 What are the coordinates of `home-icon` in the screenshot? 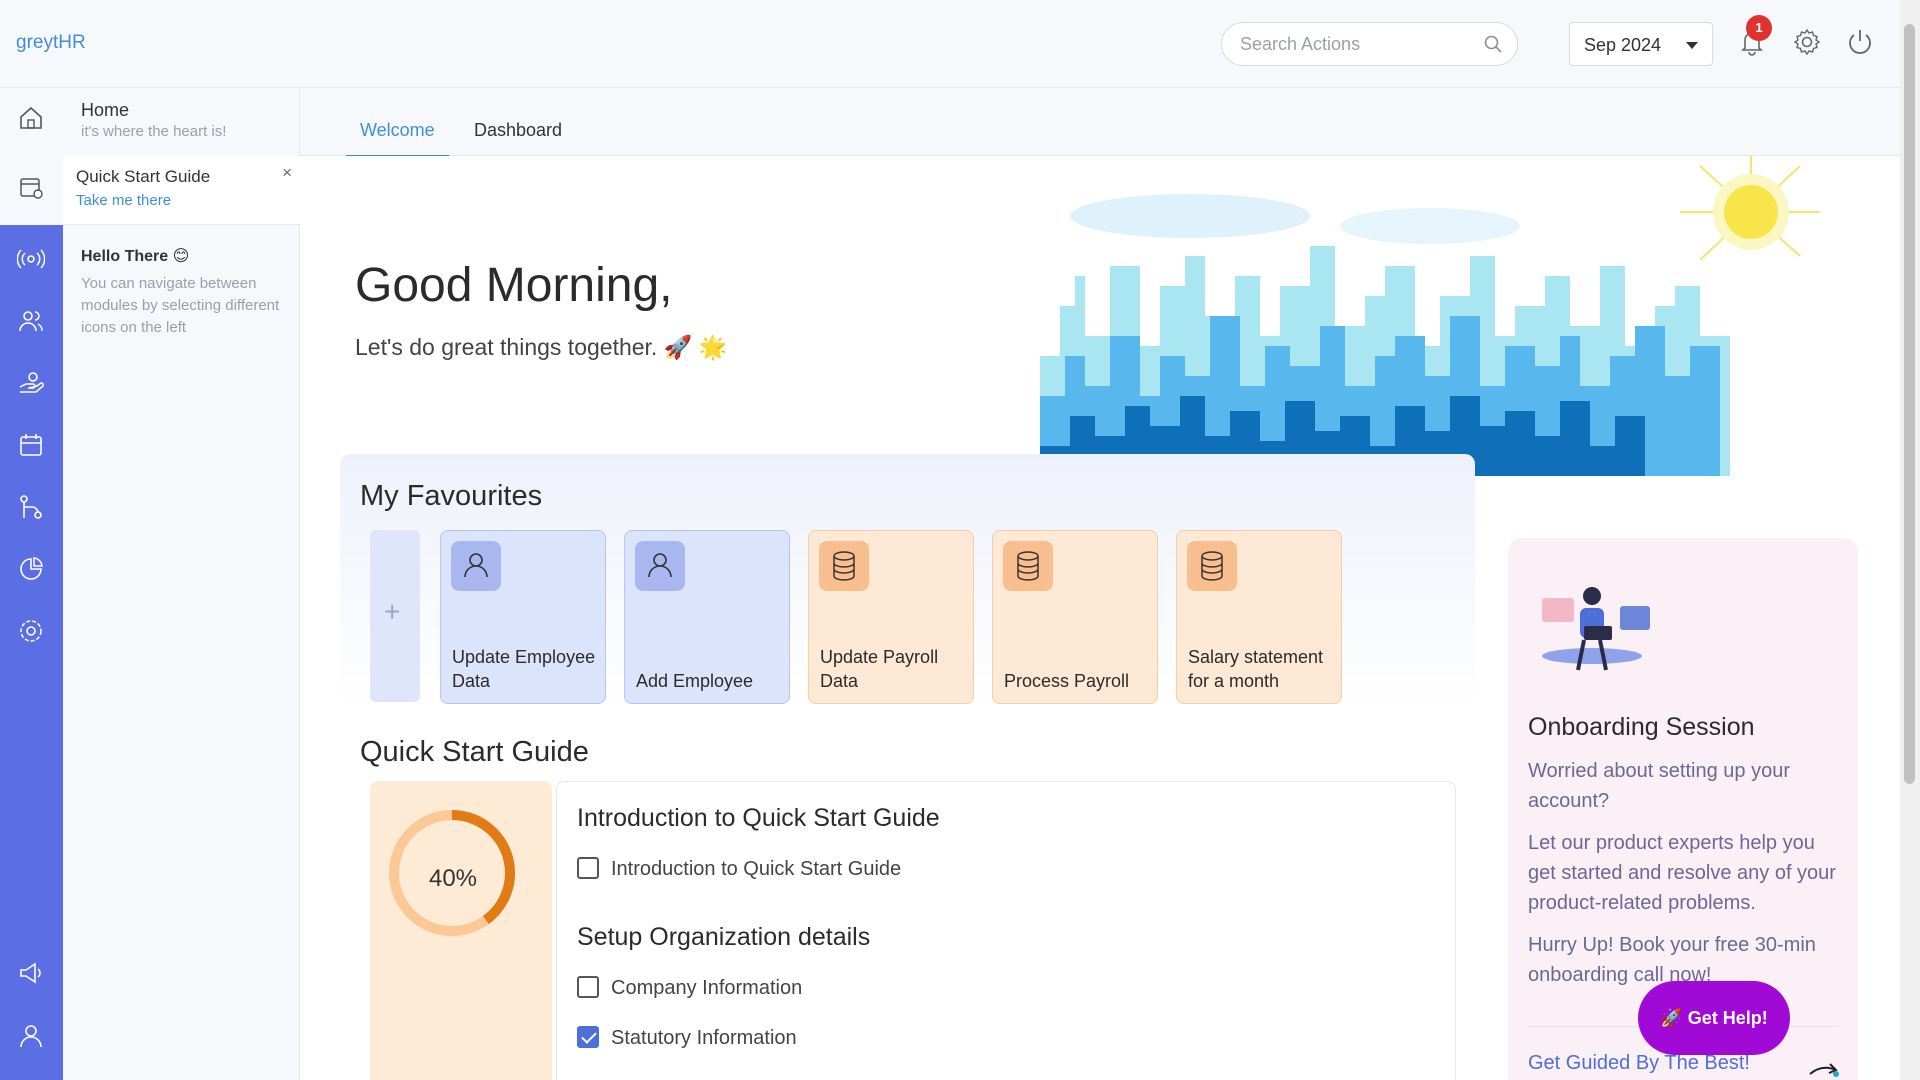 It's located at (31, 118).